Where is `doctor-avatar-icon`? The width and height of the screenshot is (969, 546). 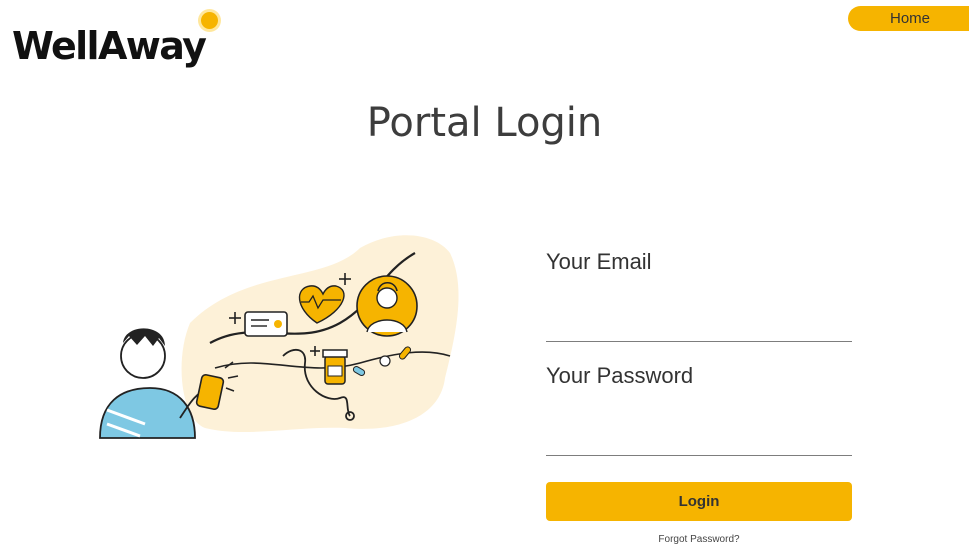 doctor-avatar-icon is located at coordinates (387, 306).